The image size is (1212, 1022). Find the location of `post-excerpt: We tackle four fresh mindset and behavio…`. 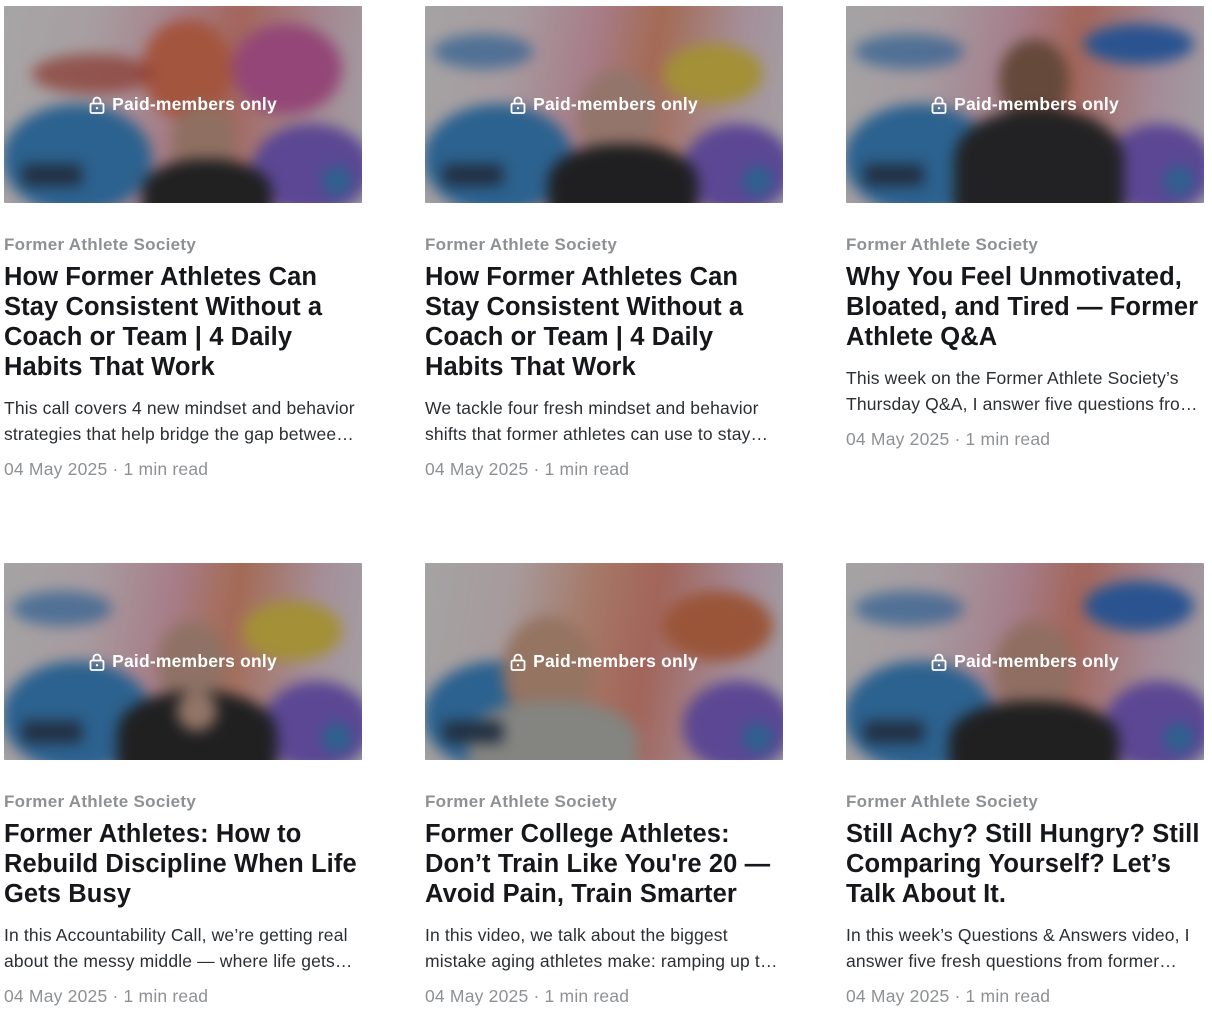

post-excerpt: We tackle four fresh mindset and behavio… is located at coordinates (592, 421).